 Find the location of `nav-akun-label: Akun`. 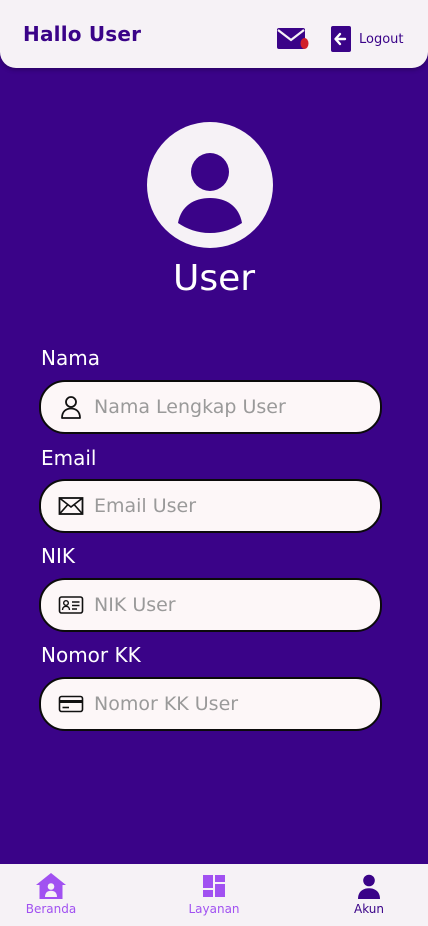

nav-akun-label: Akun is located at coordinates (369, 909).